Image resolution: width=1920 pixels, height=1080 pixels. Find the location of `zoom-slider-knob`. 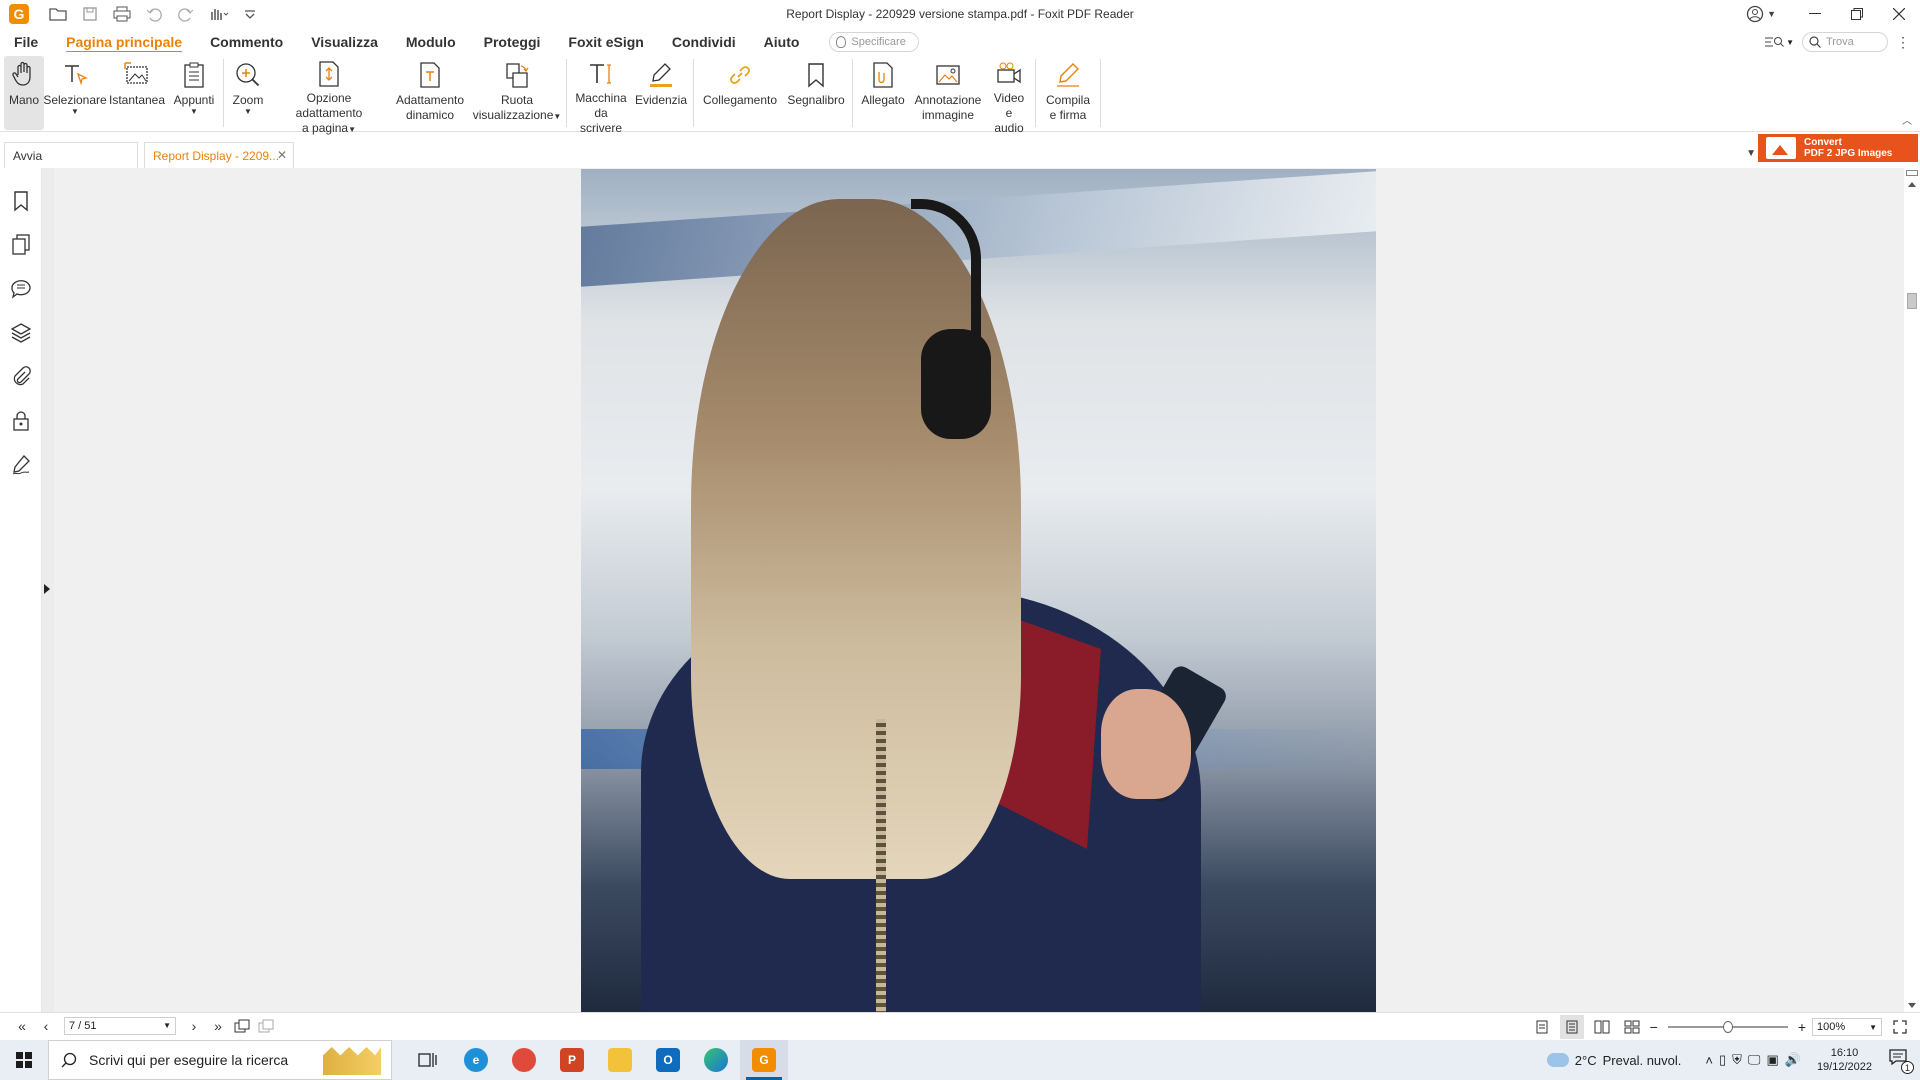

zoom-slider-knob is located at coordinates (1727, 1027).